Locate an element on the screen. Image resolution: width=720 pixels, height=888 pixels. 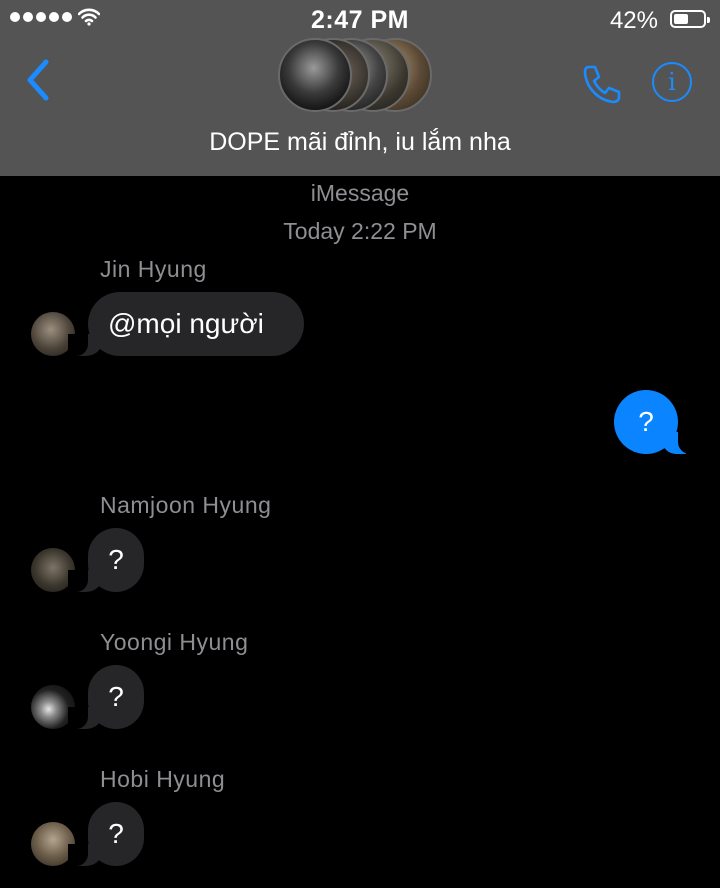
conversation-timestamp: Today 2:22 PM is located at coordinates (360, 231).